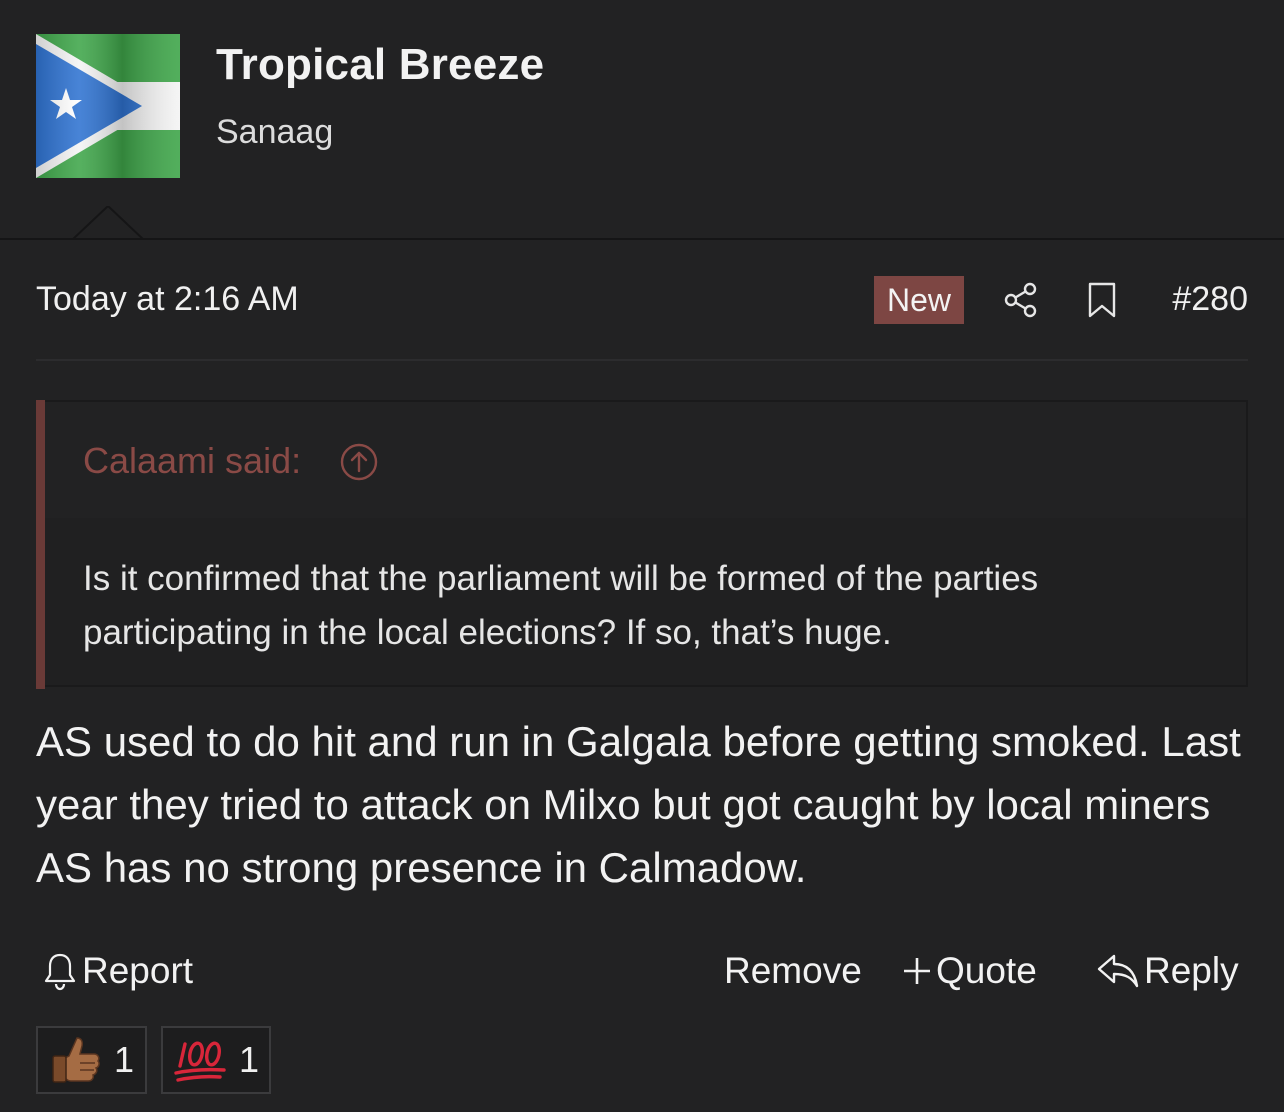  I want to click on post-meta: Today at 2:16 AM New #280, so click(642, 300).